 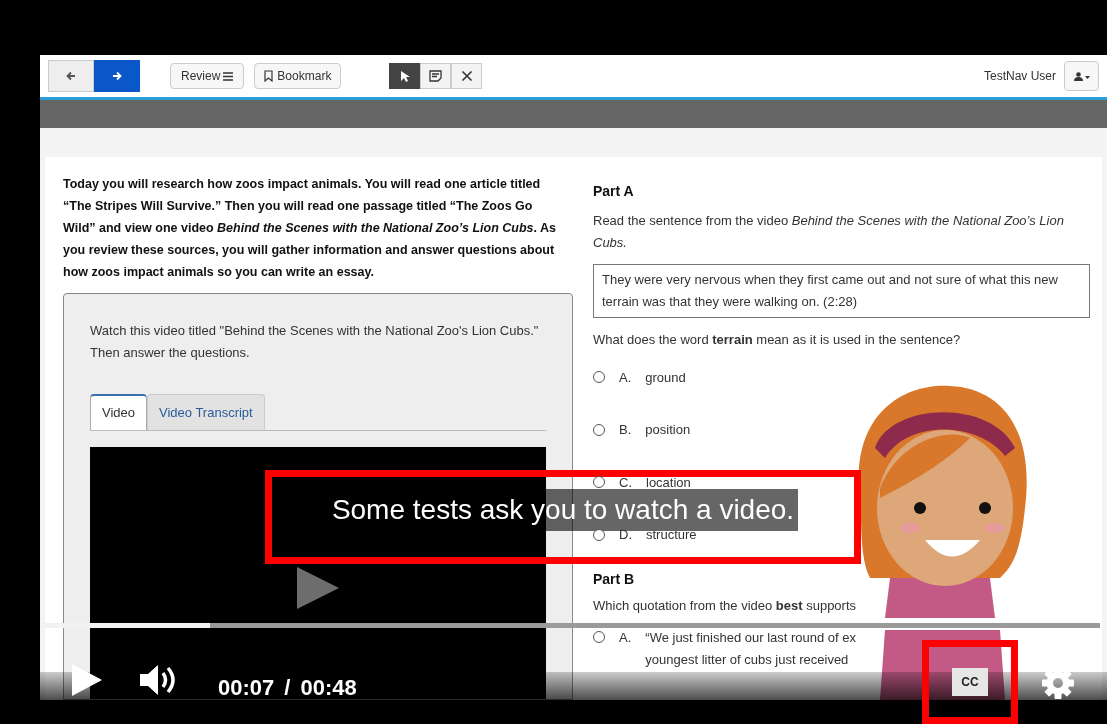 I want to click on option-letter: B., so click(x=625, y=430).